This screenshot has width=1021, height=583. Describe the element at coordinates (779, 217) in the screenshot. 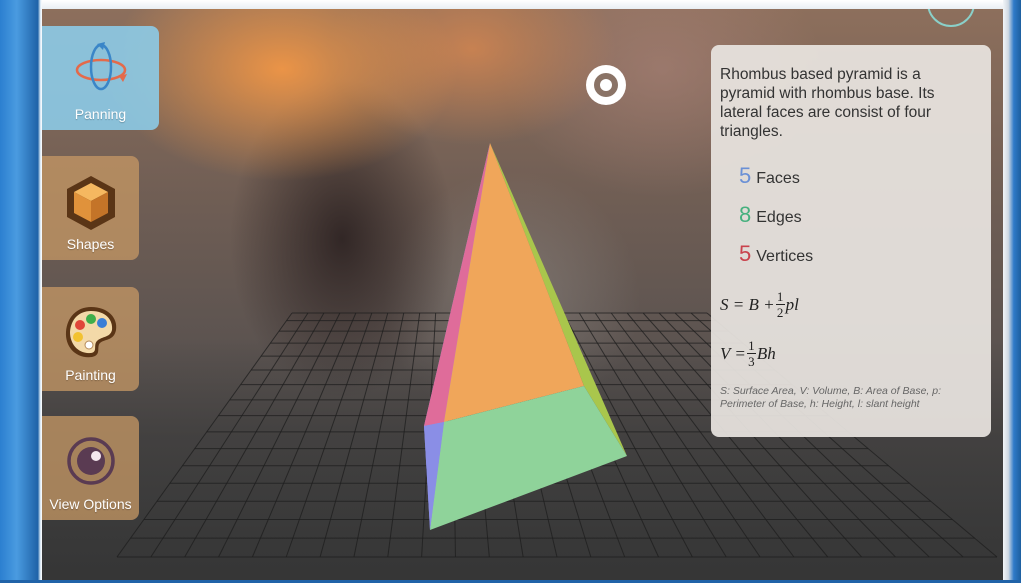

I see `edges-label: Edges` at that location.